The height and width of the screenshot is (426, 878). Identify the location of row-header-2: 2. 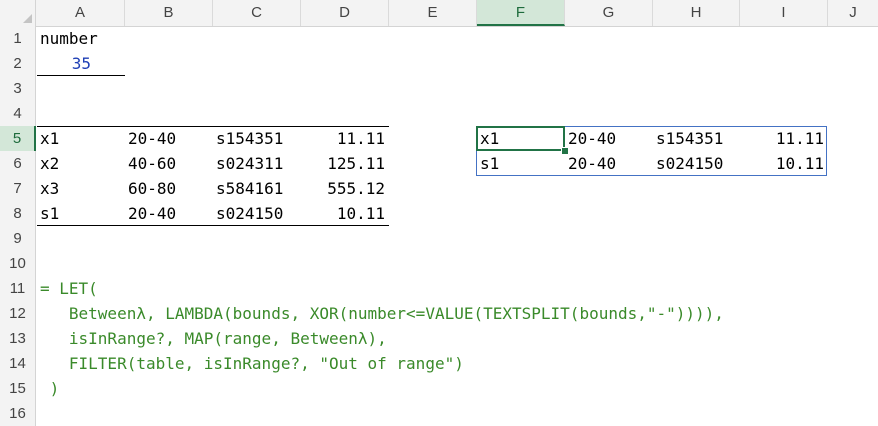
(18, 63).